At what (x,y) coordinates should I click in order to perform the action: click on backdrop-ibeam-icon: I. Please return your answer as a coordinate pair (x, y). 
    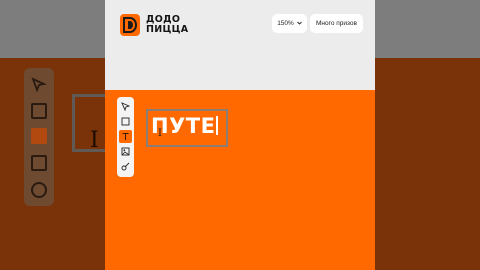
    Looking at the image, I should click on (94, 140).